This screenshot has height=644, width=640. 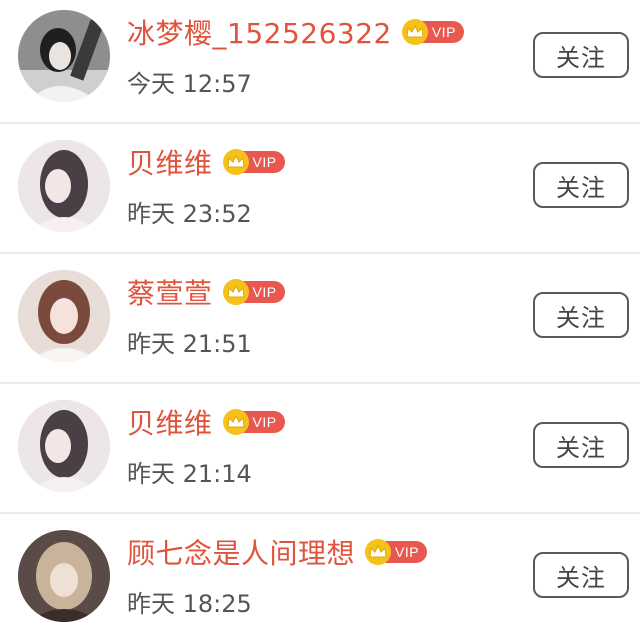 What do you see at coordinates (189, 474) in the screenshot?
I see `visit-time: 昨天 21:14` at bounding box center [189, 474].